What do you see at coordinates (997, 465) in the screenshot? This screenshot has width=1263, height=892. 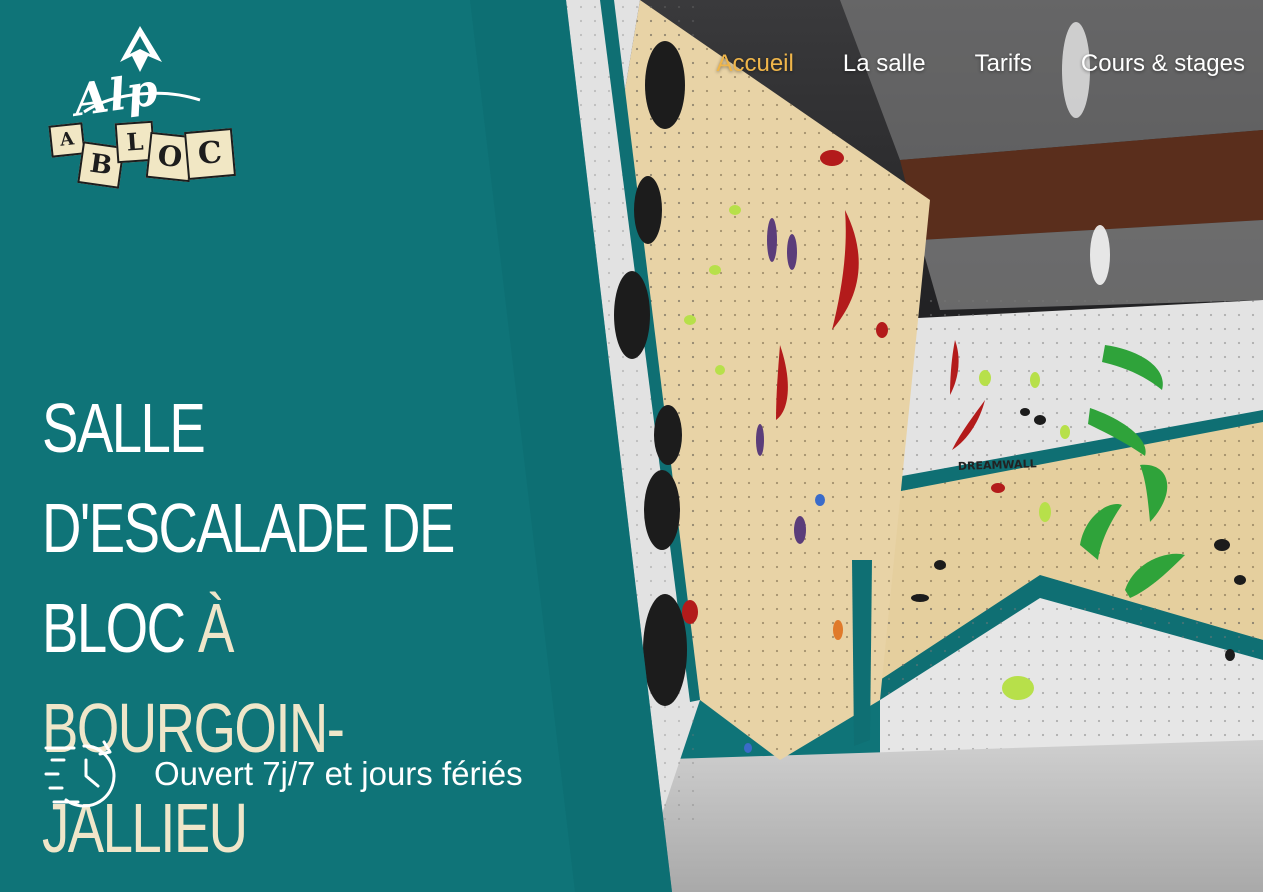 I see `dreamwall-sign: DREAMWALL` at bounding box center [997, 465].